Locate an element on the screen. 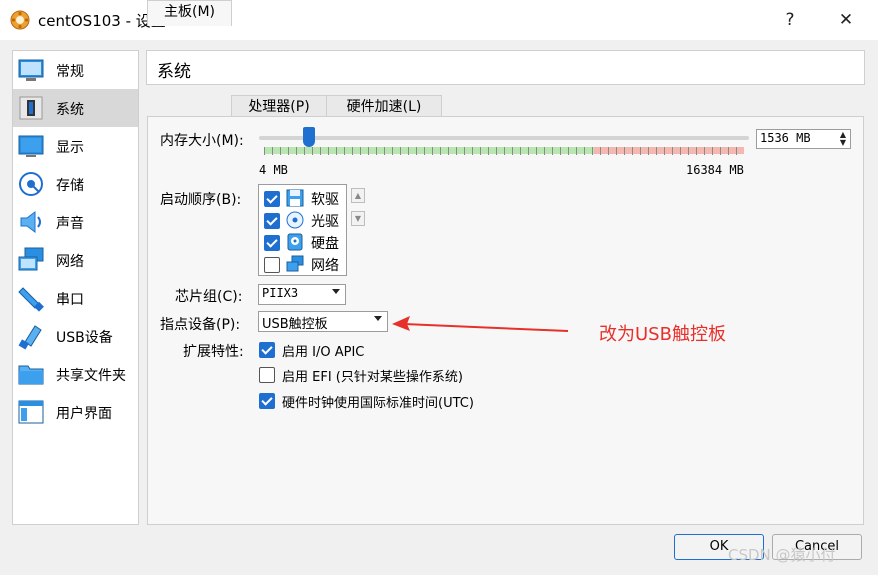 Image resolution: width=878 pixels, height=575 pixels. boot-item-label: 光驱 is located at coordinates (325, 222).